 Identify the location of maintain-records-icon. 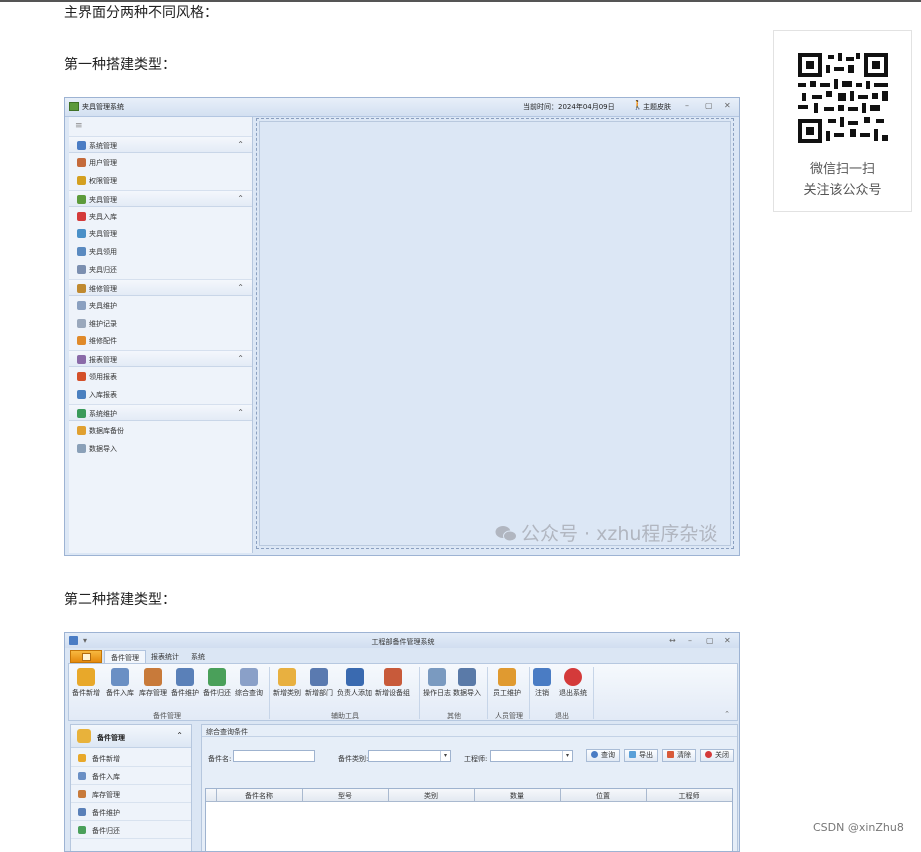
(81, 323).